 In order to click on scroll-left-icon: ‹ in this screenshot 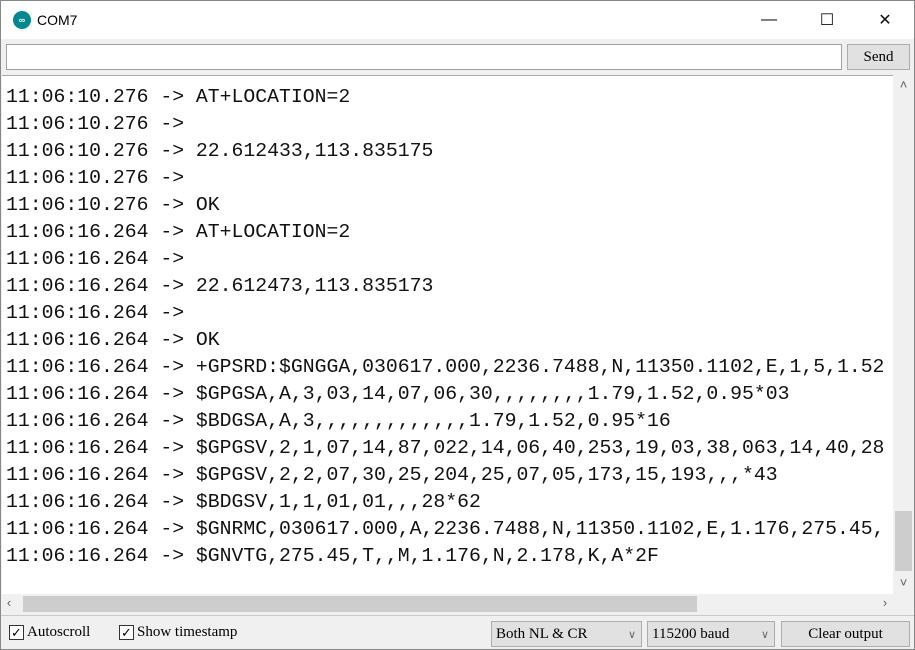, I will do `click(9, 602)`.